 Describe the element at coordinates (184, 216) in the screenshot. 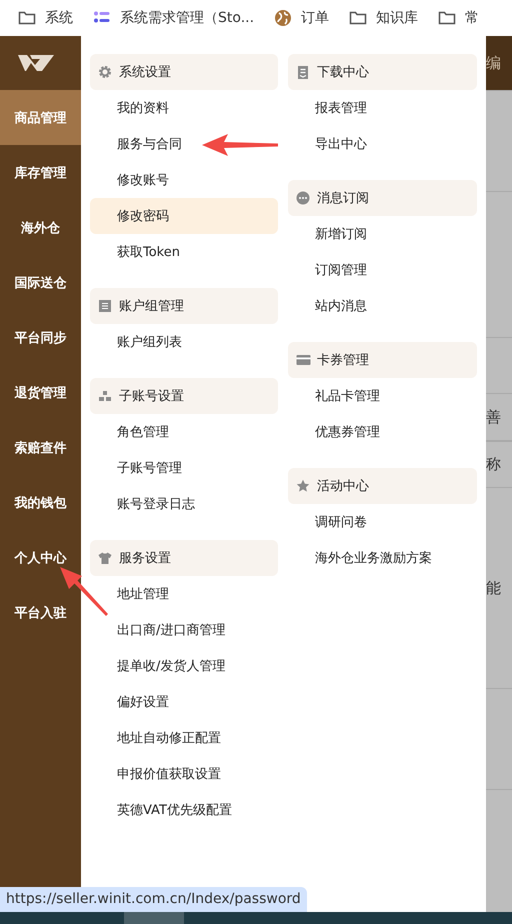

I see `menu-item: 修改密码` at that location.